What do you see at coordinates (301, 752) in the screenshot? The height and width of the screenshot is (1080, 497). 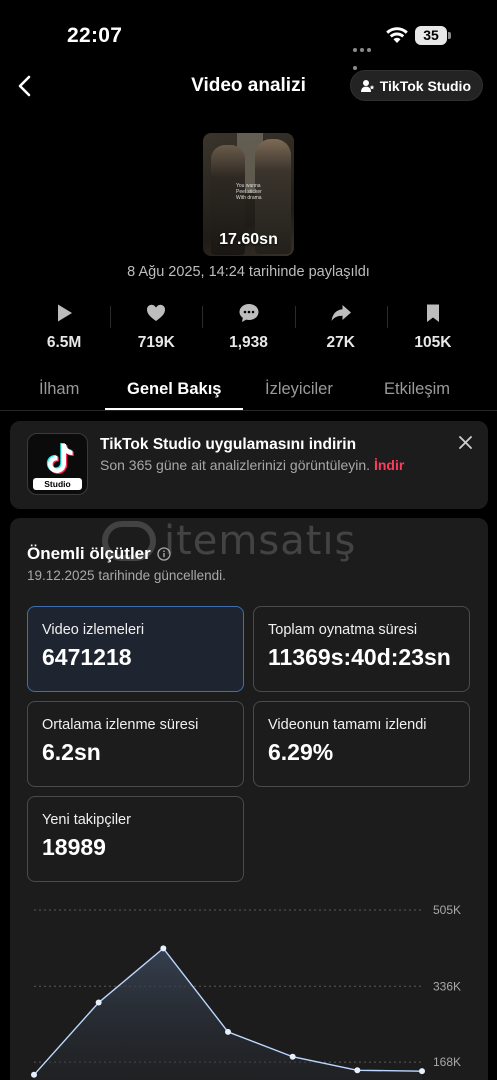 I see `metric-value: 6.29%` at bounding box center [301, 752].